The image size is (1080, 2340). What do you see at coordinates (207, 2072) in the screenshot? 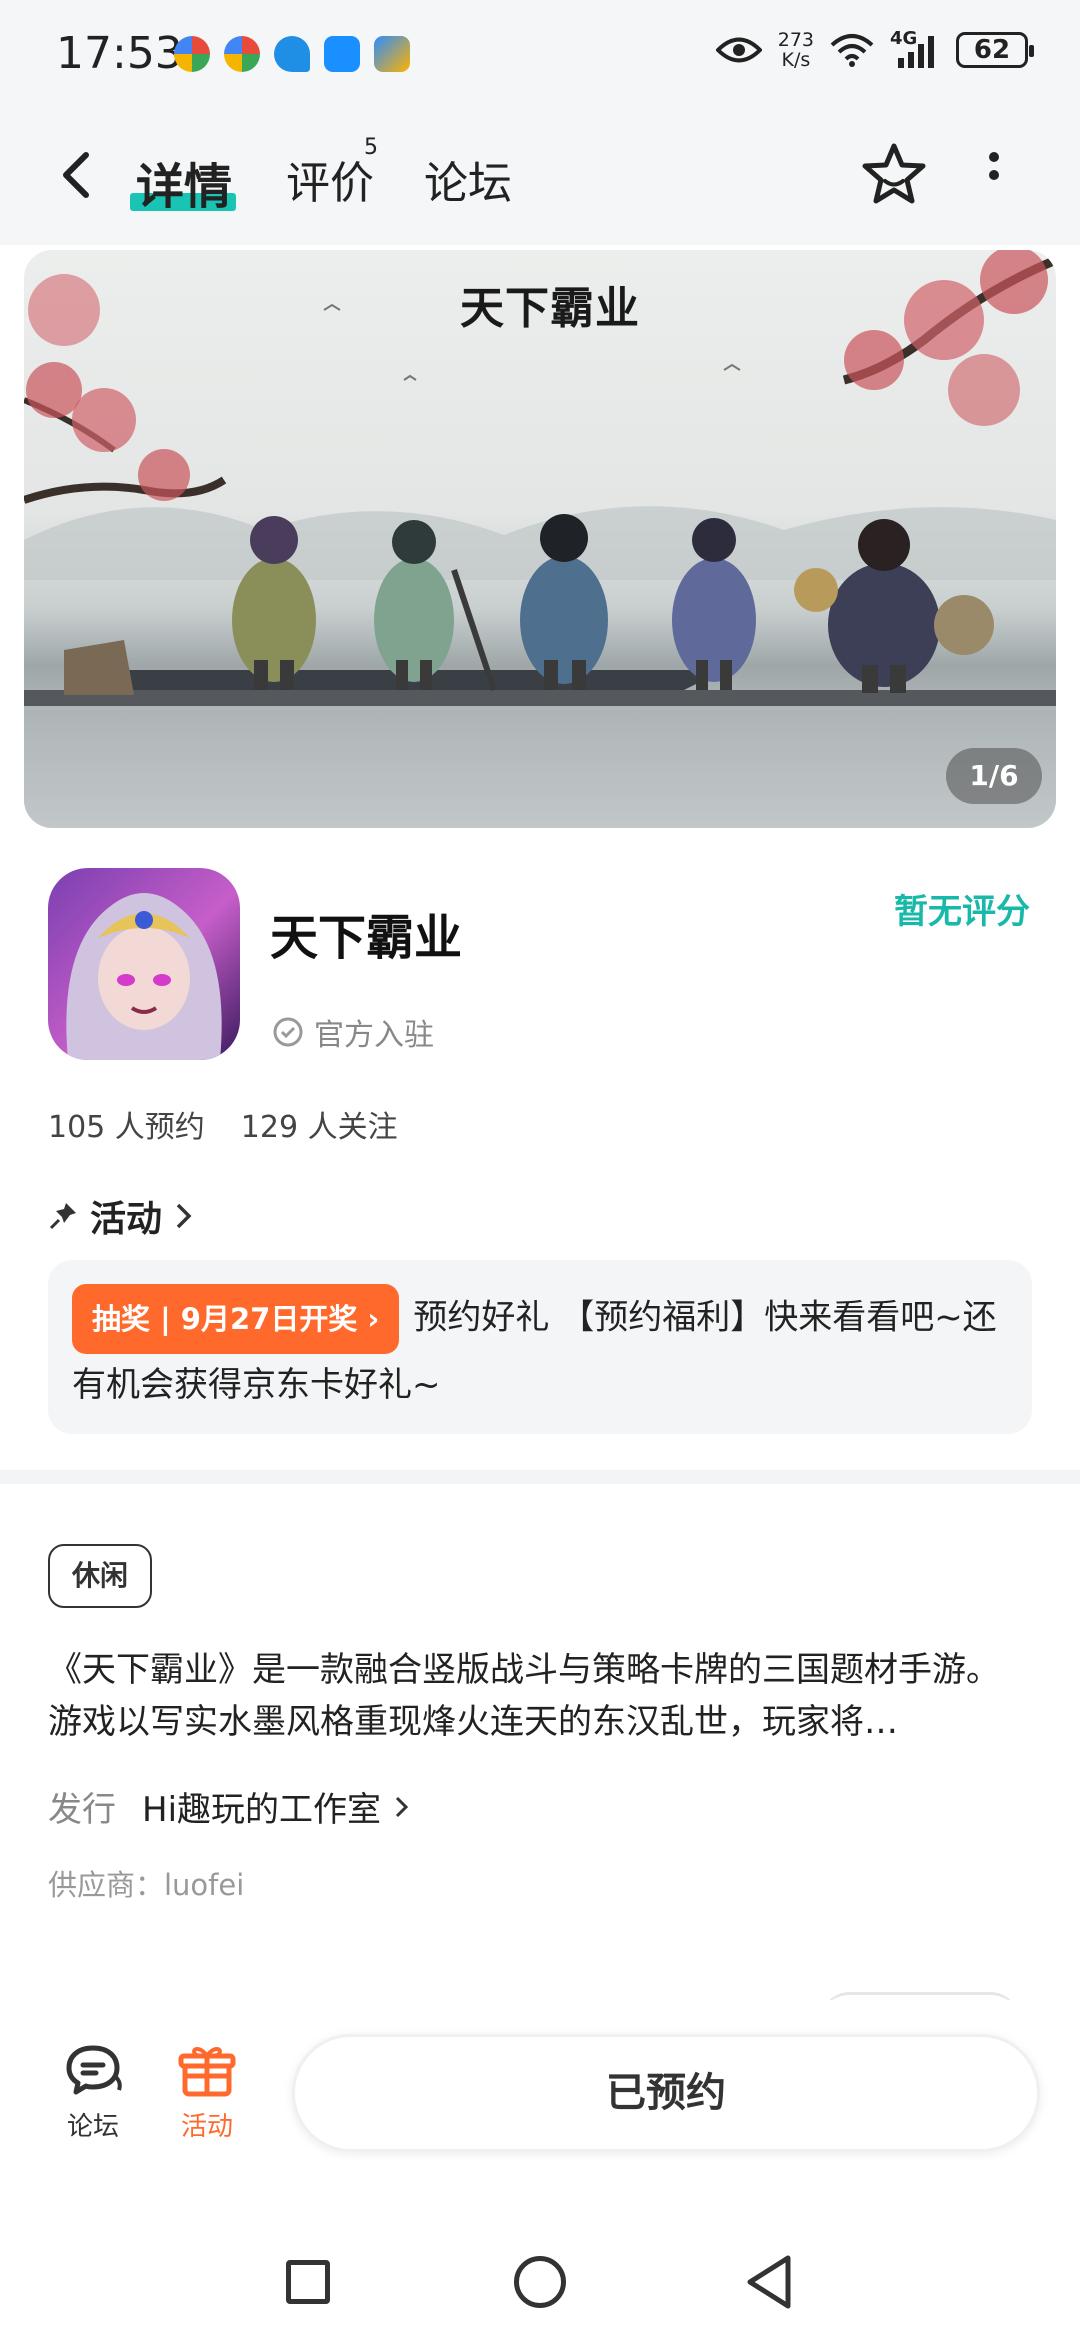
I see `gift-icon` at bounding box center [207, 2072].